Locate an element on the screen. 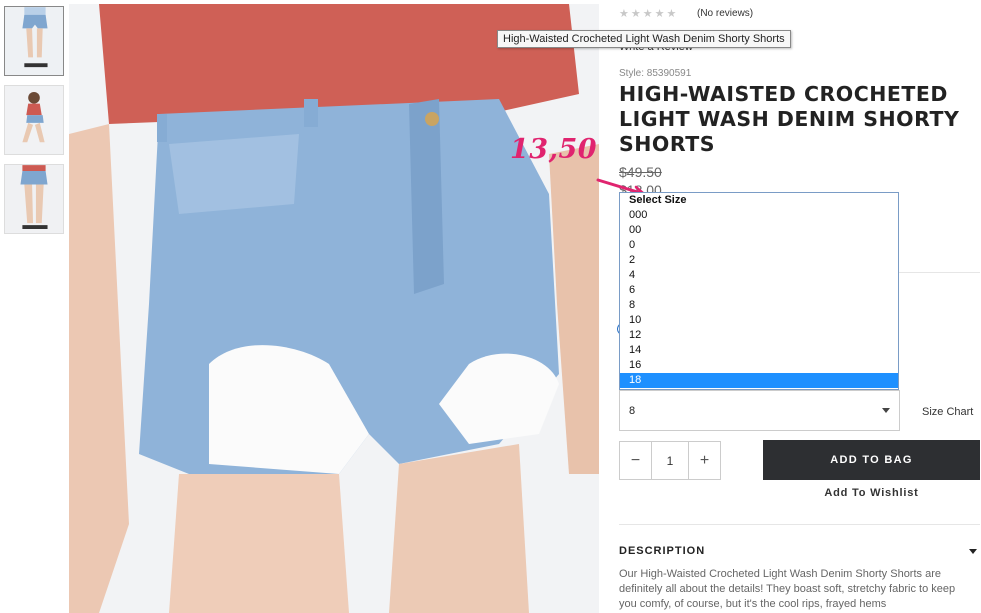 The width and height of the screenshot is (981, 613). reviews-count: (No reviews) is located at coordinates (725, 13).